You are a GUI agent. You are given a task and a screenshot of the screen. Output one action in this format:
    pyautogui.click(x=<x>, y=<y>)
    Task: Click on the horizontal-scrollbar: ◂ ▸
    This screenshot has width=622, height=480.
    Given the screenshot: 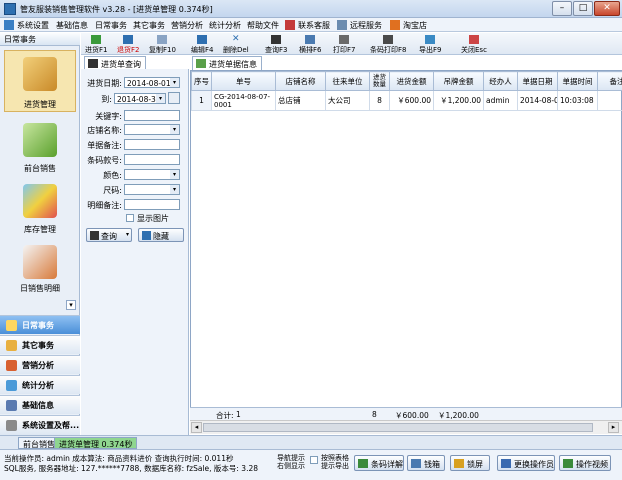 What is the action you would take?
    pyautogui.click(x=406, y=427)
    